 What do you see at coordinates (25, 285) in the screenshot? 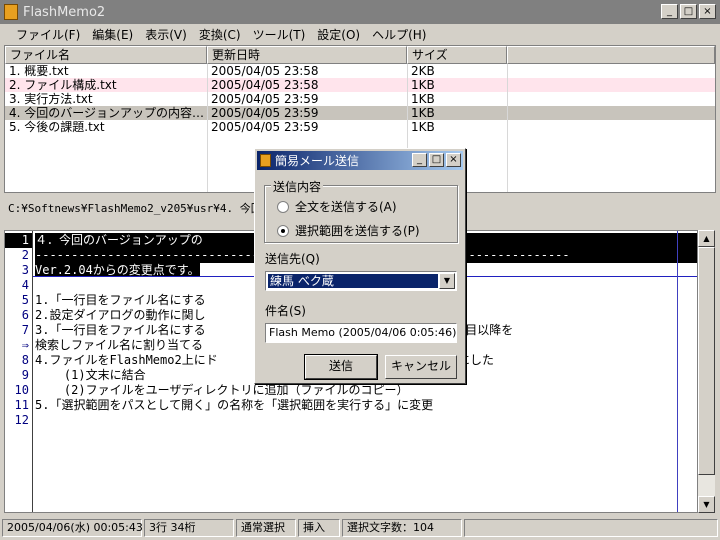
I see `line-number: 4` at bounding box center [25, 285].